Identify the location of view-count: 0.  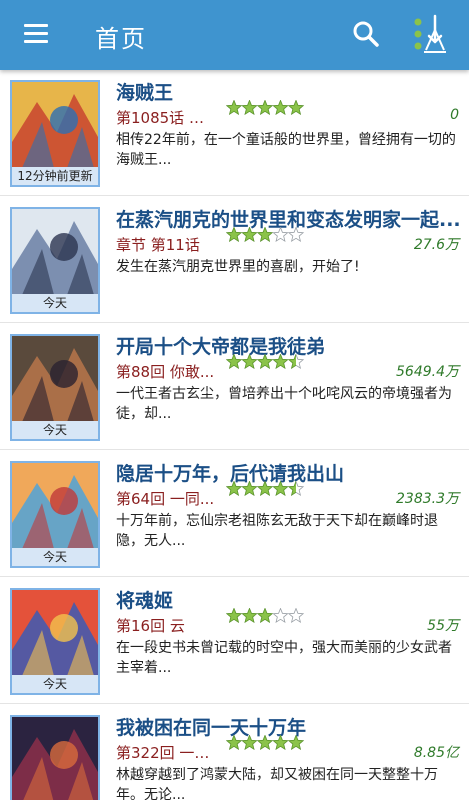
(454, 115).